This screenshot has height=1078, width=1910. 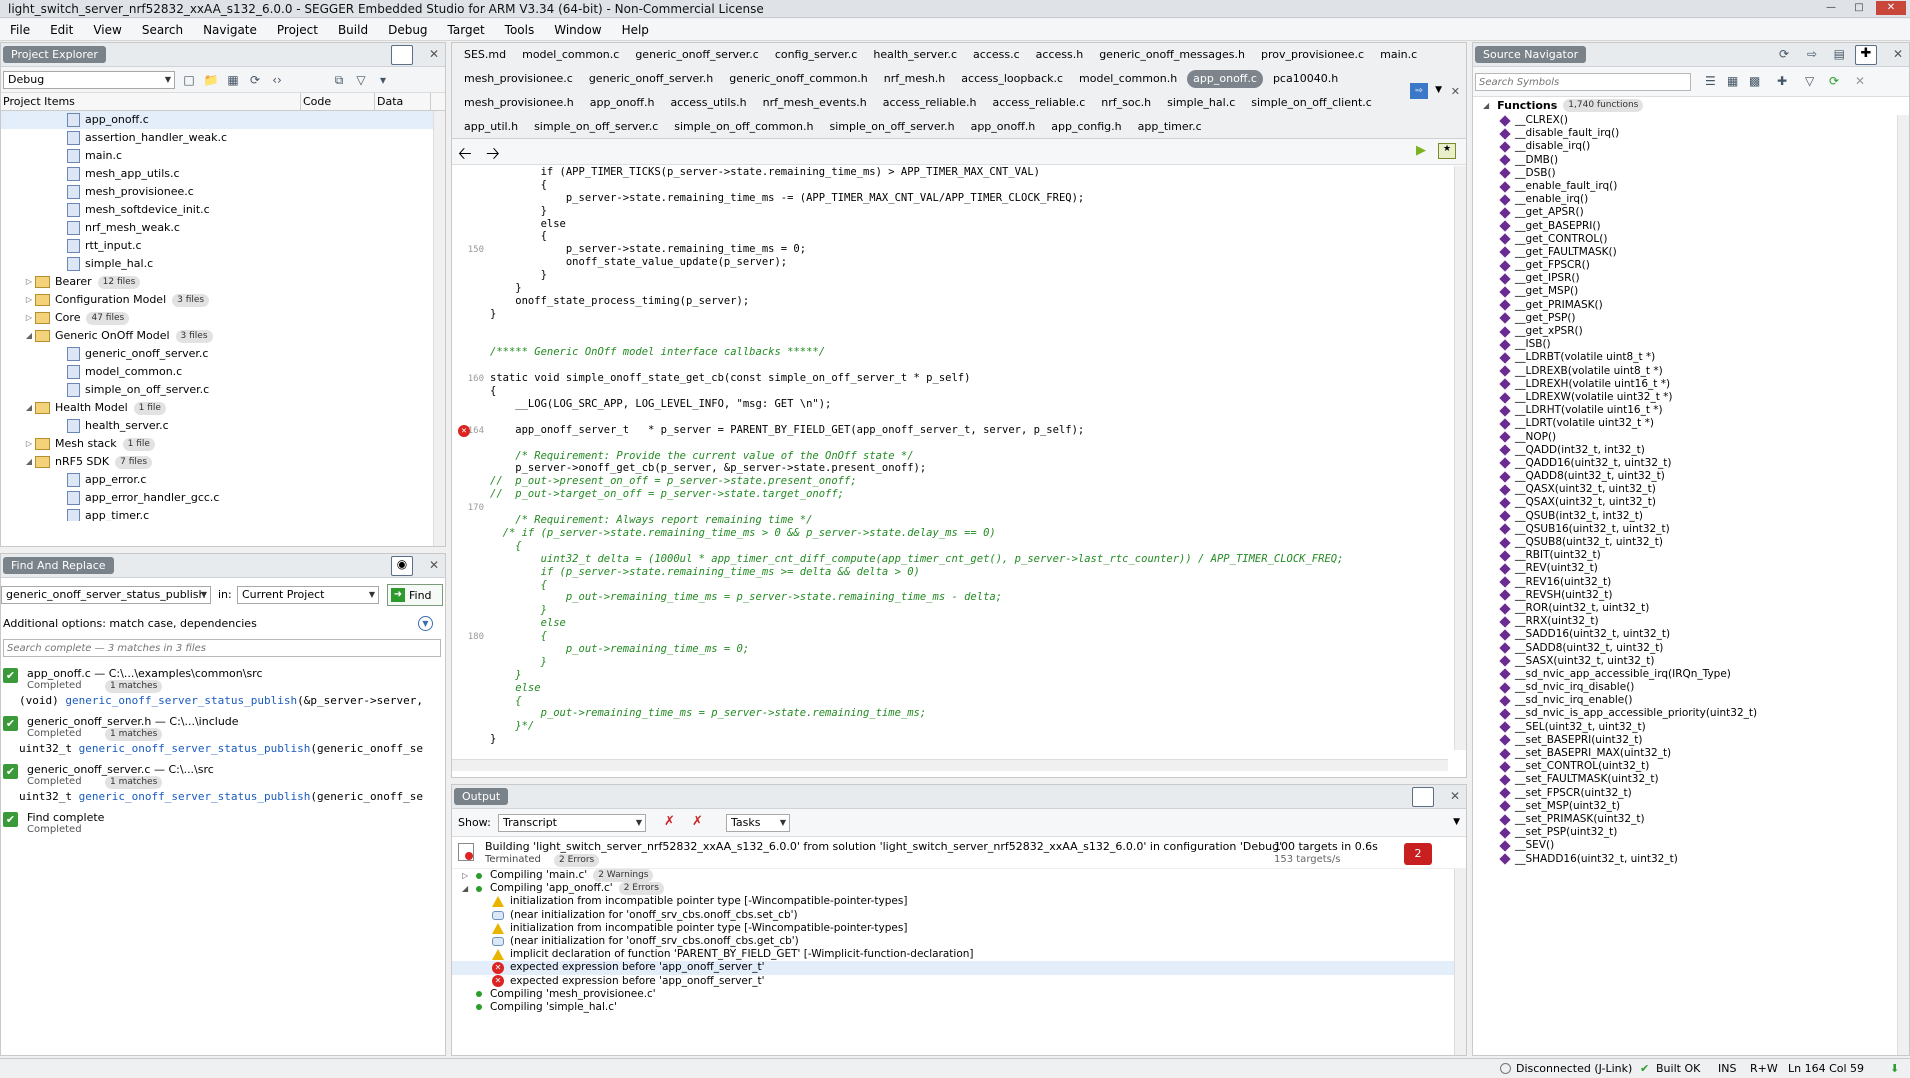 I want to click on tree-file: mesh_softdevice_init.c, so click(x=223, y=210).